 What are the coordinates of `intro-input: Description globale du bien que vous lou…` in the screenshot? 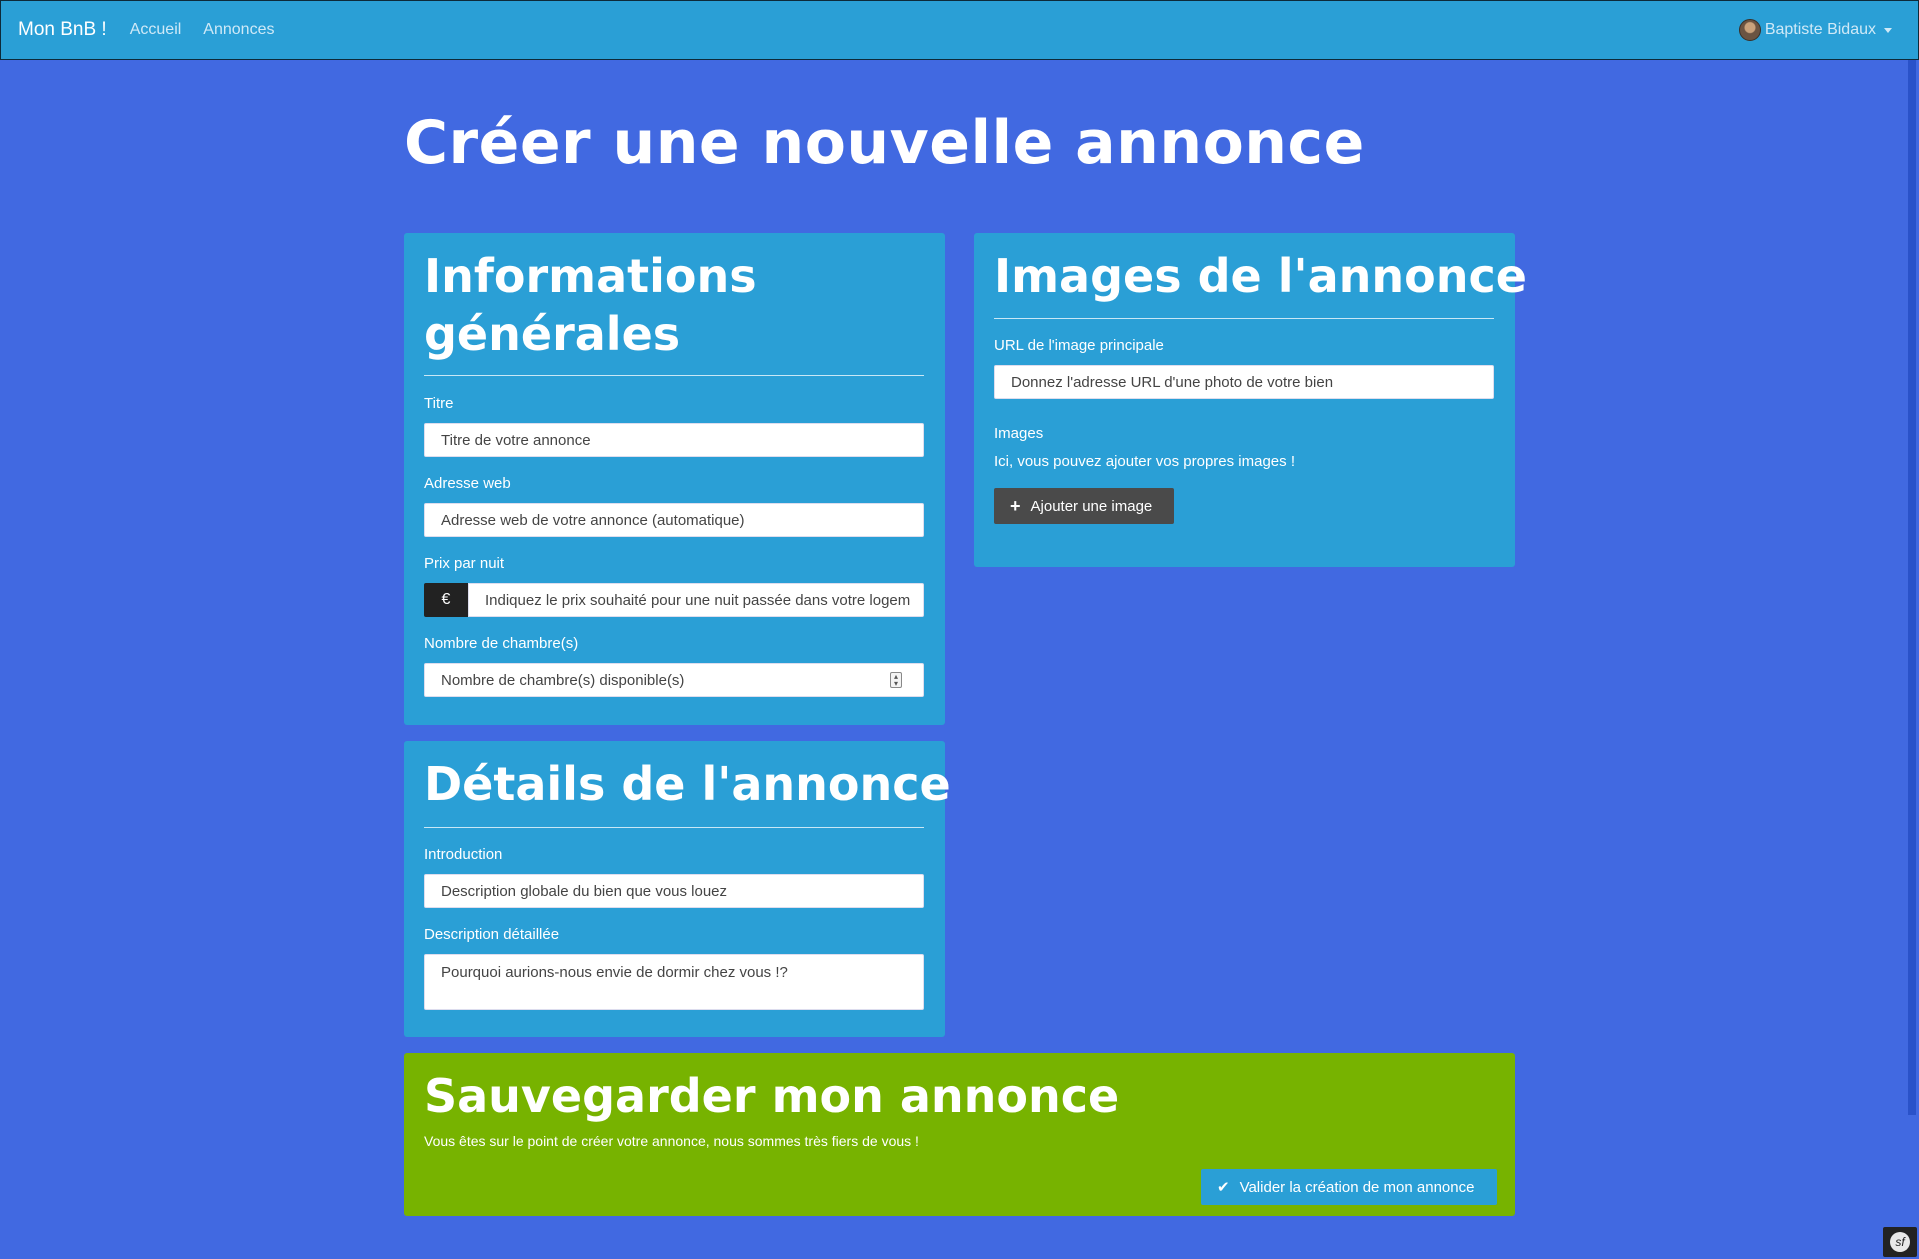 It's located at (674, 891).